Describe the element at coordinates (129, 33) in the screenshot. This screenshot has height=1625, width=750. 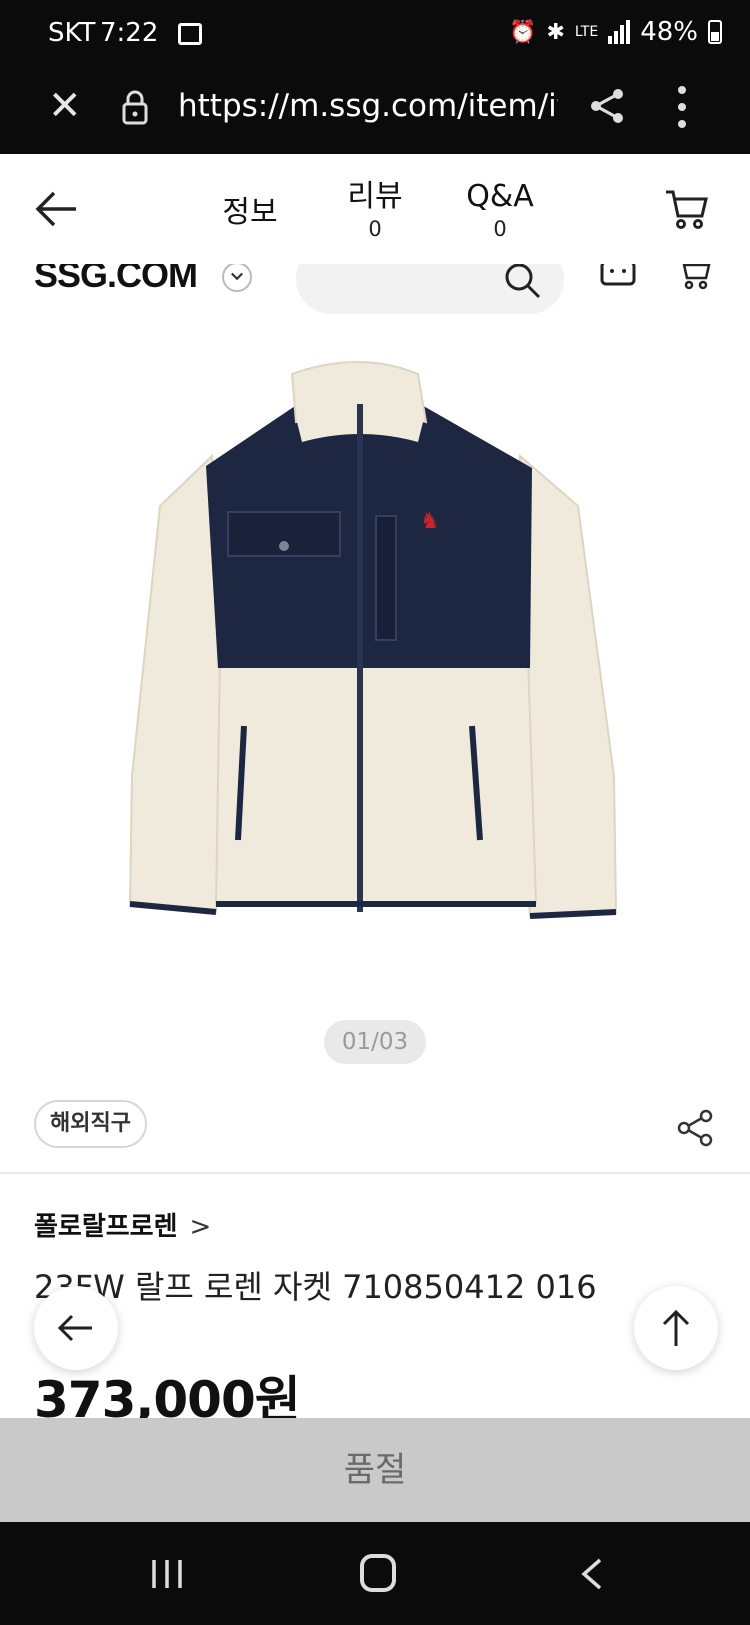
I see `clock: 7:22` at that location.